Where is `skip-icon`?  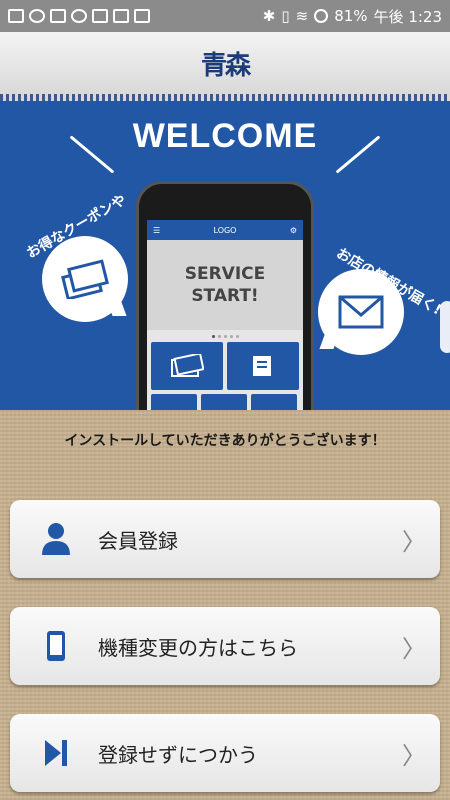
skip-icon is located at coordinates (56, 753).